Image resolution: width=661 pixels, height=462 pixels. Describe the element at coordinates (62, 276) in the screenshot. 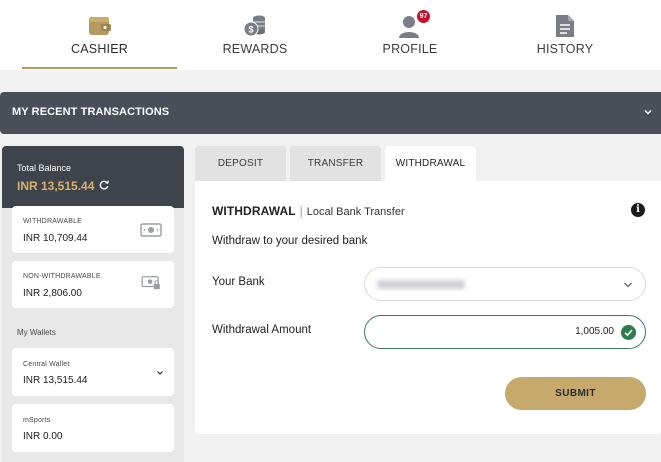

I see `non-withdrawable-label: NON-WITHDRAWABLE` at that location.